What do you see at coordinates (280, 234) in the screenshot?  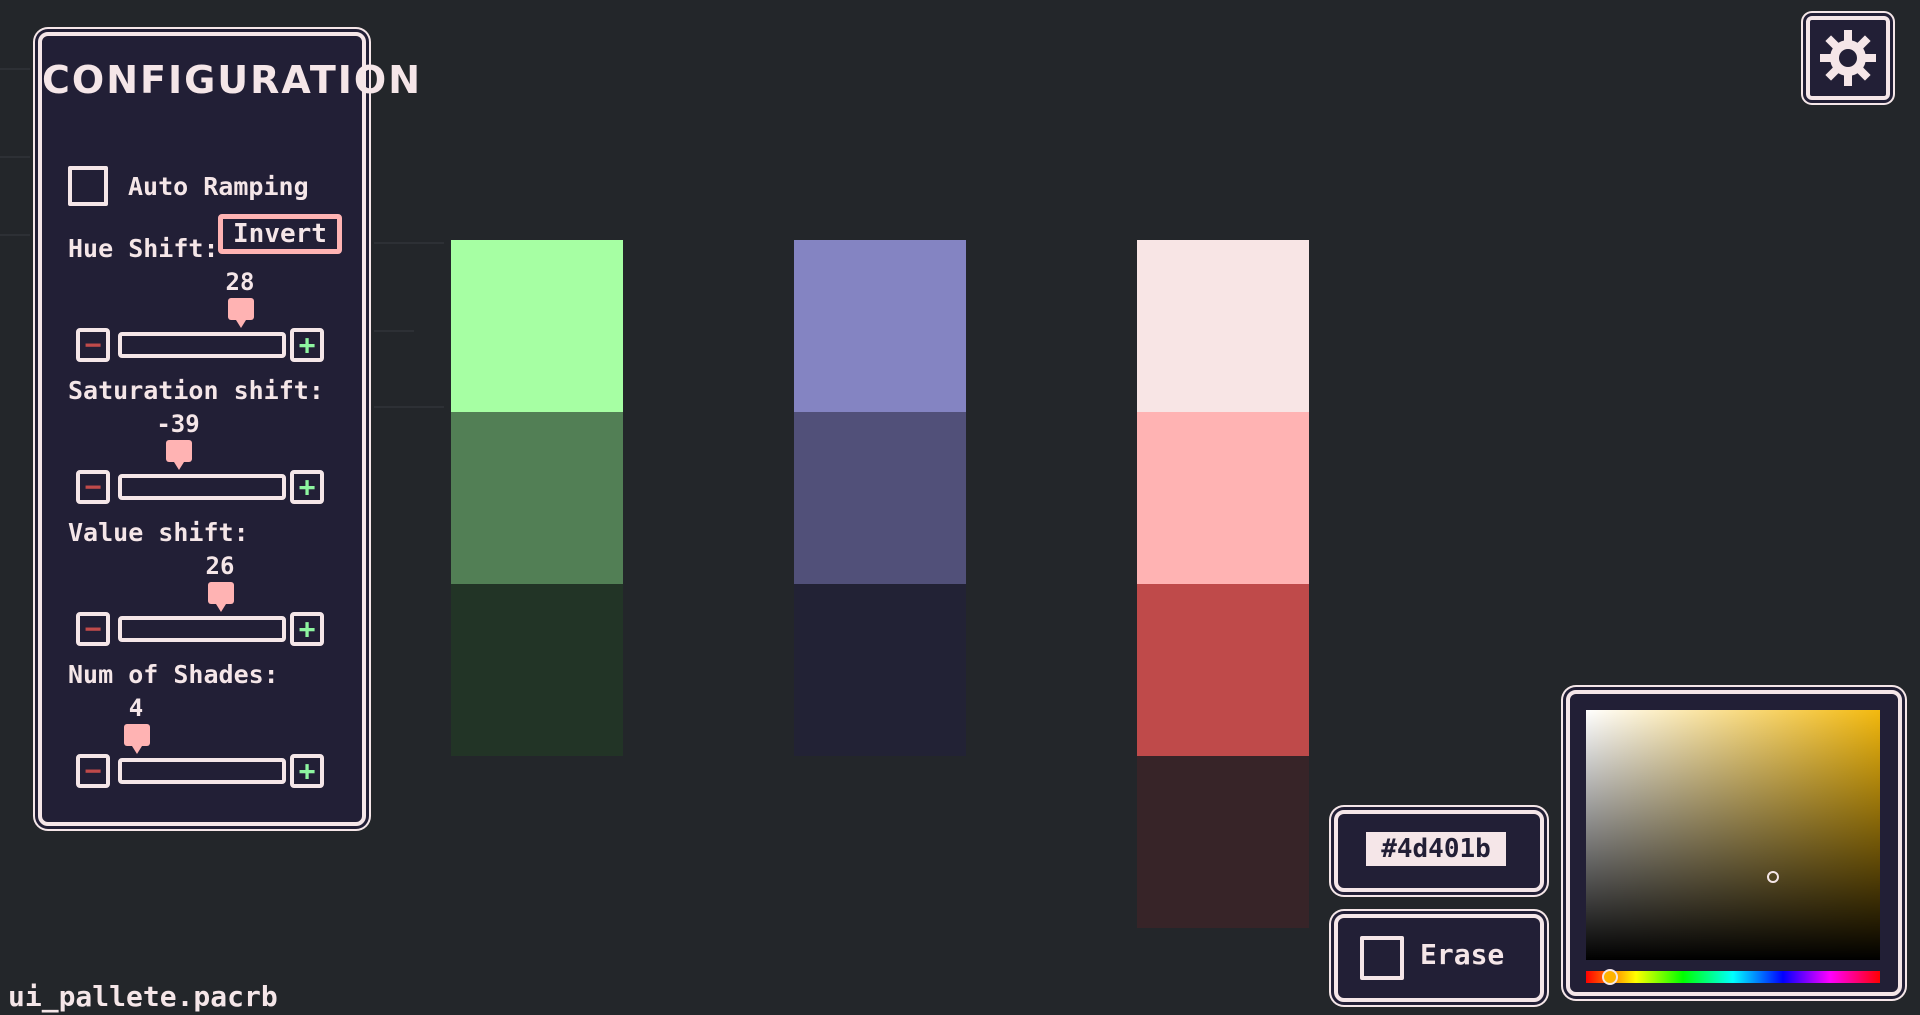 I see `invert-button: Invert` at bounding box center [280, 234].